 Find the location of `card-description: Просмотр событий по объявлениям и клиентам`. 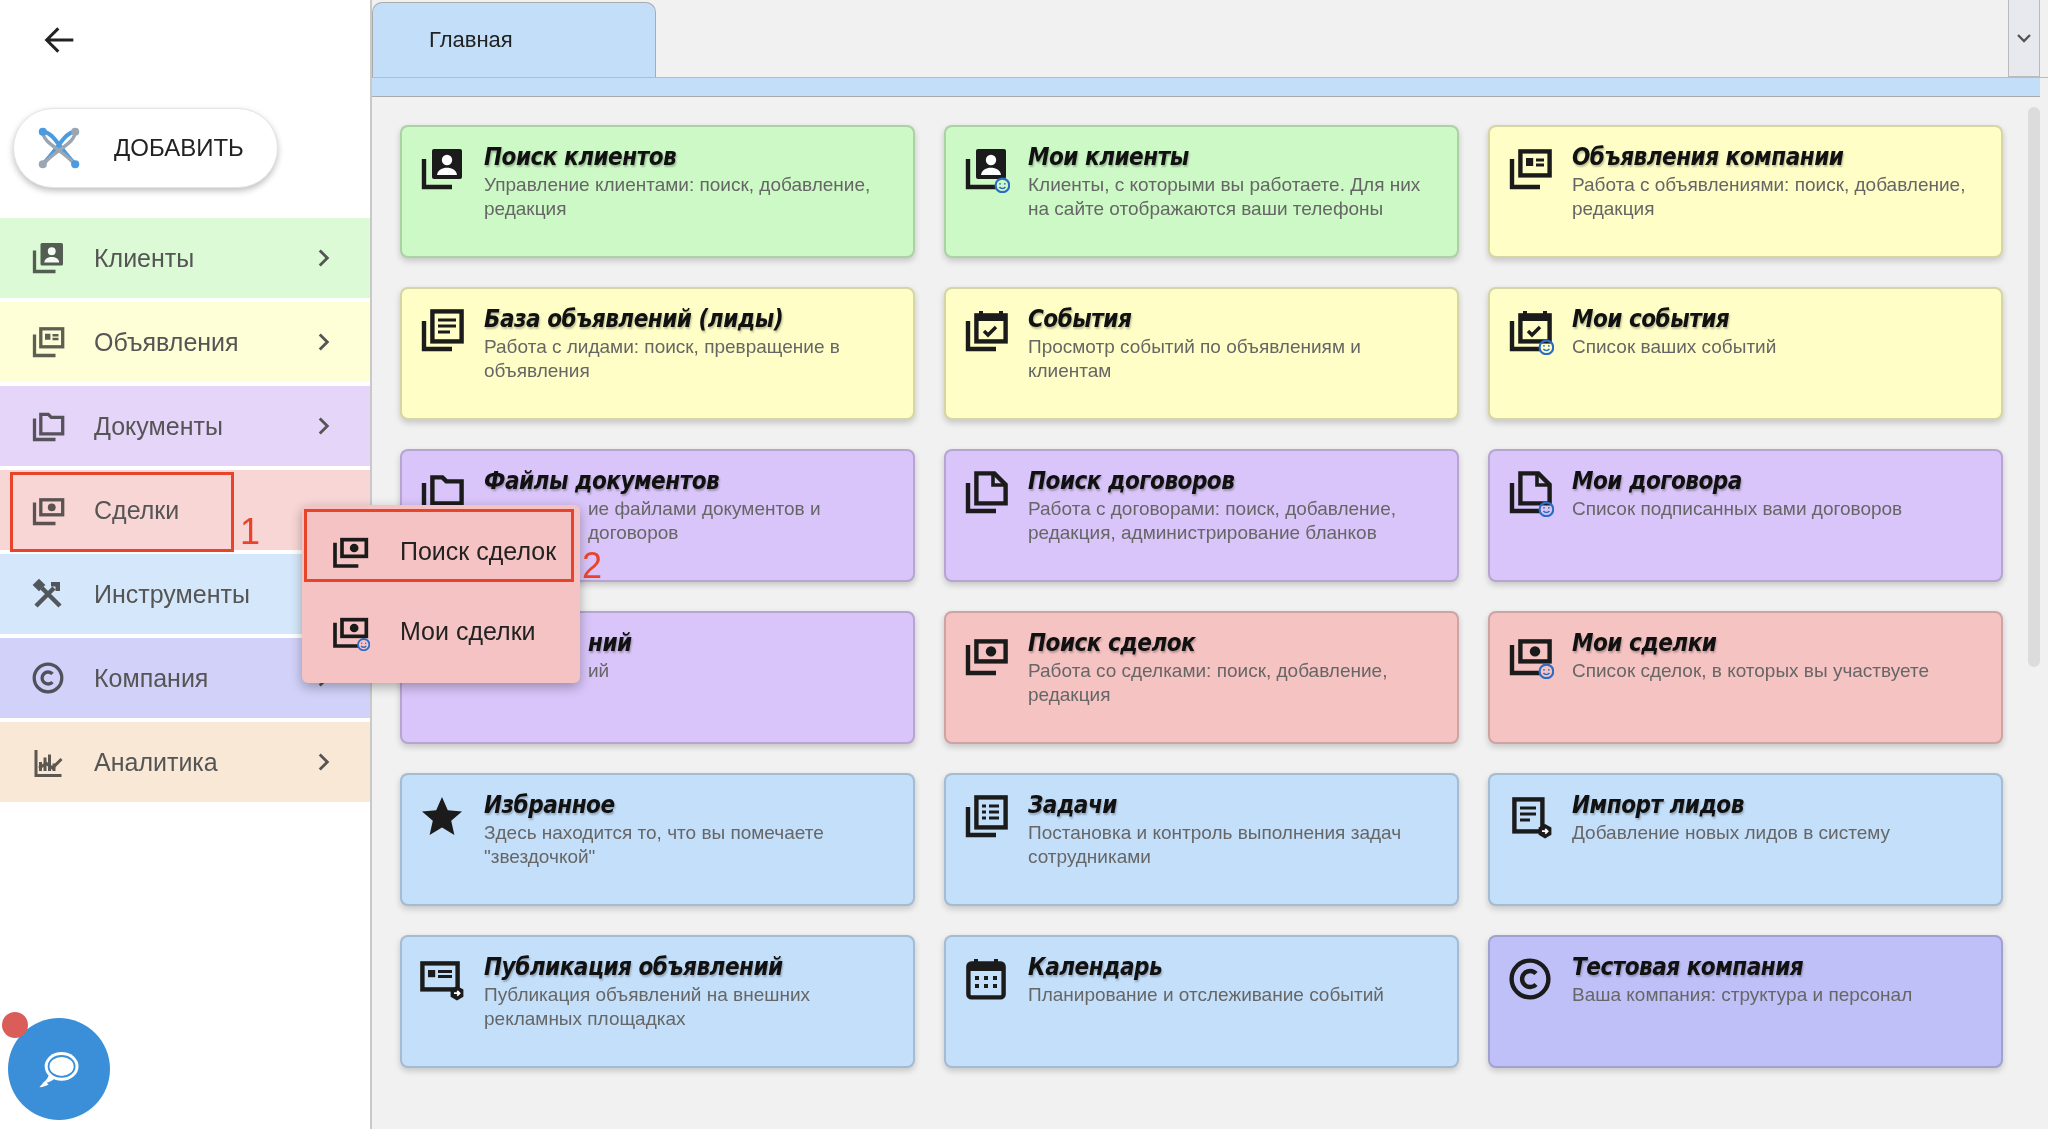

card-description: Просмотр событий по объявлениям и клиентам is located at coordinates (1195, 359).